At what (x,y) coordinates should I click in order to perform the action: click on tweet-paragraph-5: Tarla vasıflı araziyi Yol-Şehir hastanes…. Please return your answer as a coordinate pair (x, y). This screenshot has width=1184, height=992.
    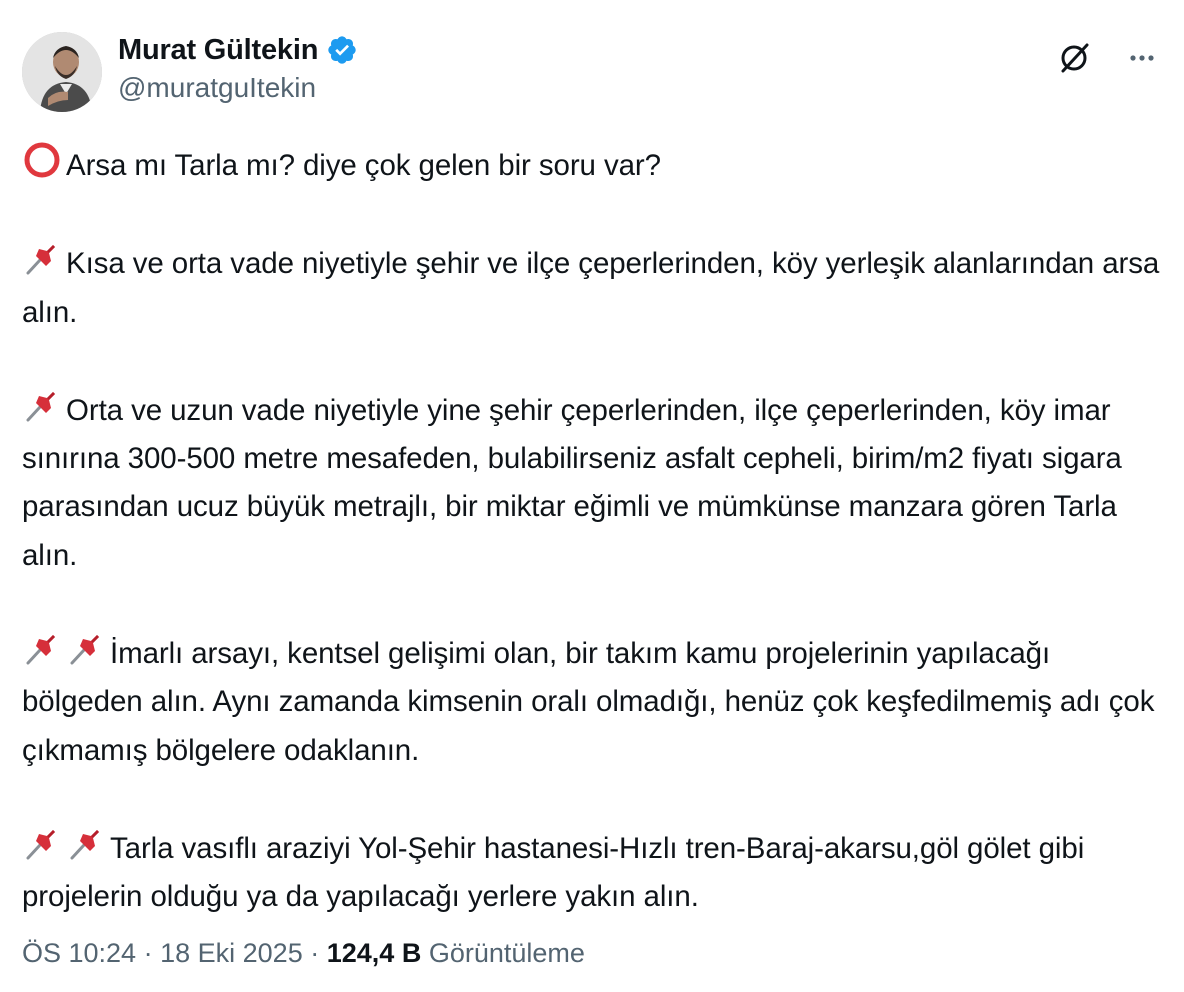
    Looking at the image, I should click on (597, 872).